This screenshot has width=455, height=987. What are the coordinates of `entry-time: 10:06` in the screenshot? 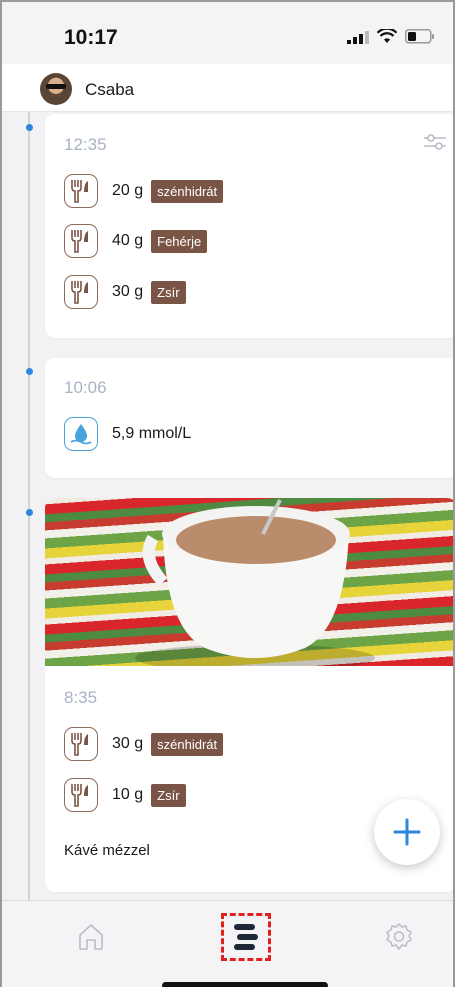 It's located at (85, 387).